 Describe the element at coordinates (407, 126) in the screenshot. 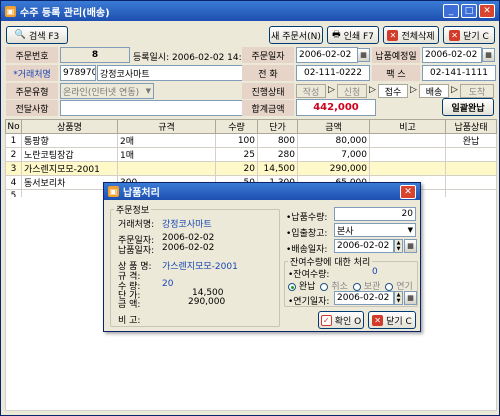

I see `col-note: 비고` at that location.